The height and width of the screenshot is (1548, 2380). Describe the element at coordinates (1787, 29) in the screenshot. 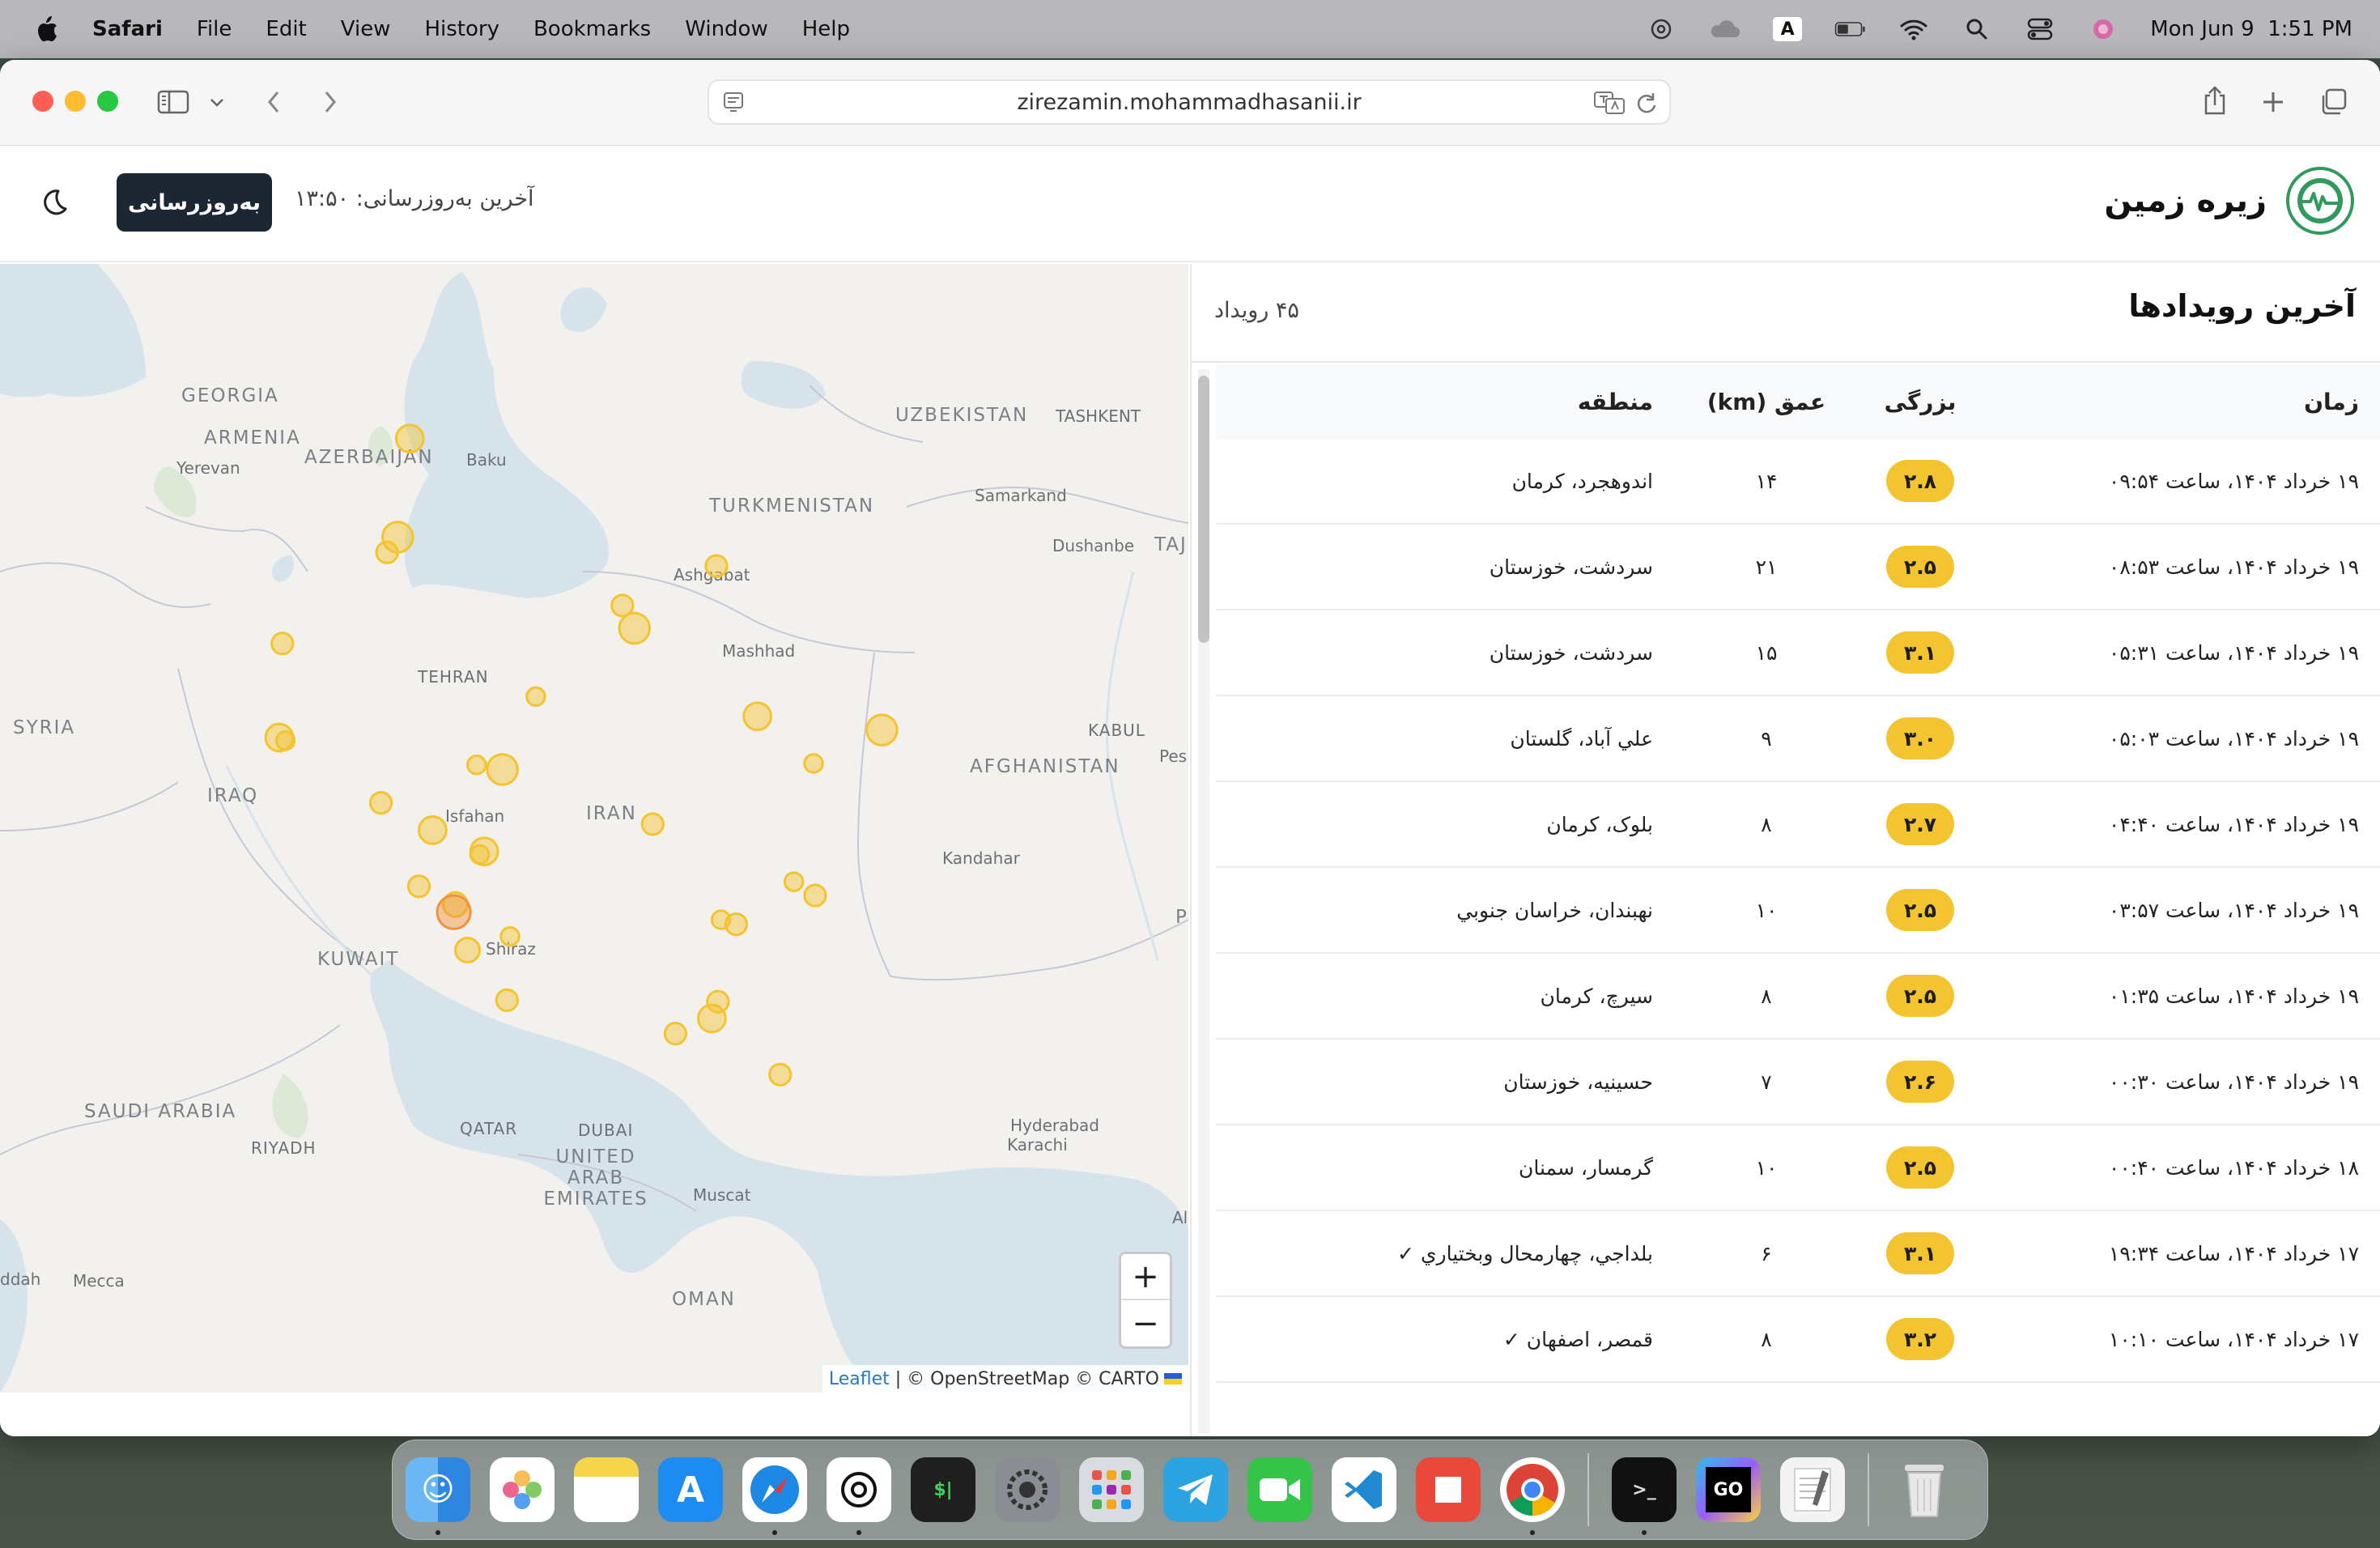

I see `input-source-icon: A` at that location.